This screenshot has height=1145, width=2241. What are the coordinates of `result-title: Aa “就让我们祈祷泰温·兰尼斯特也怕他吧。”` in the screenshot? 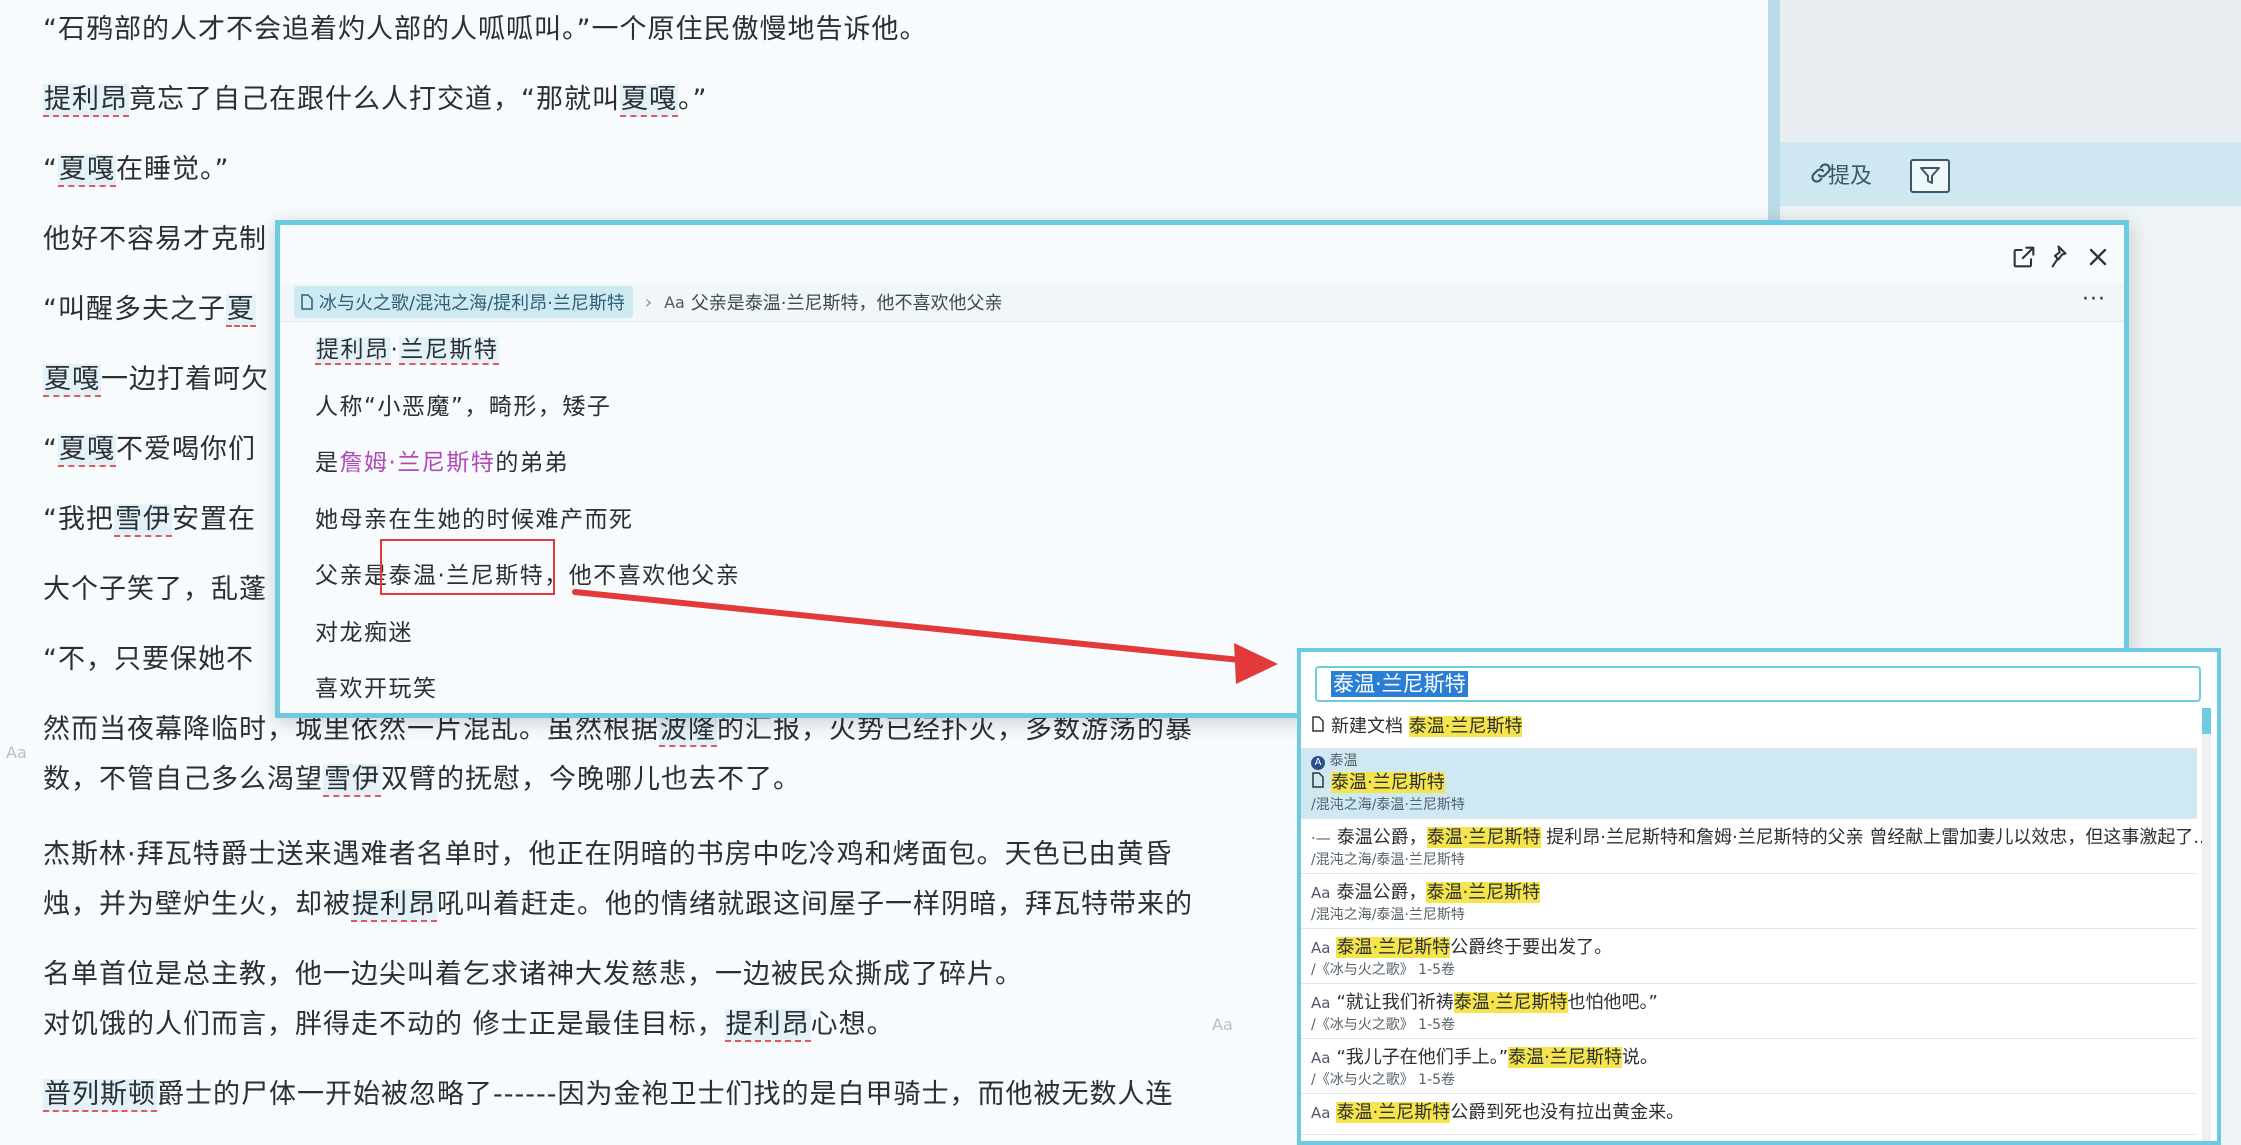 It's located at (1749, 1000).